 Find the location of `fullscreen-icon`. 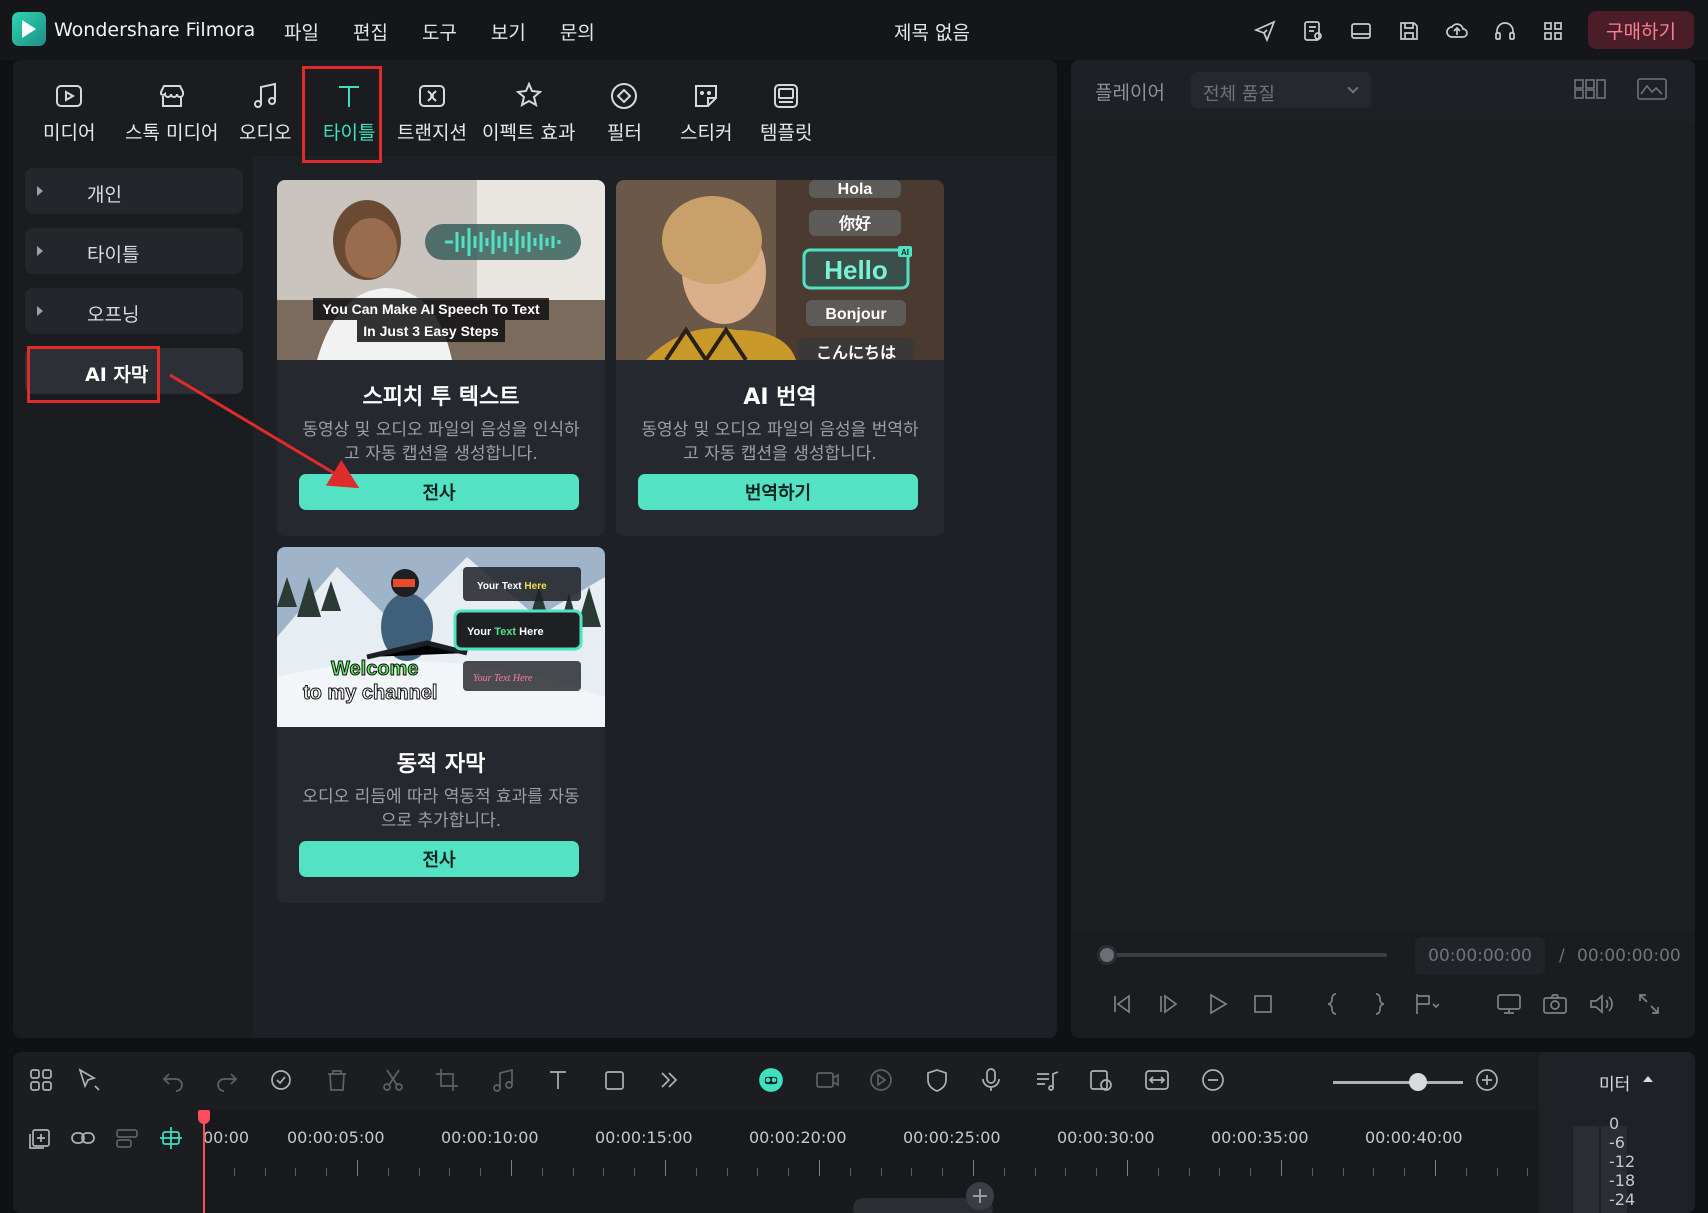

fullscreen-icon is located at coordinates (1650, 1005).